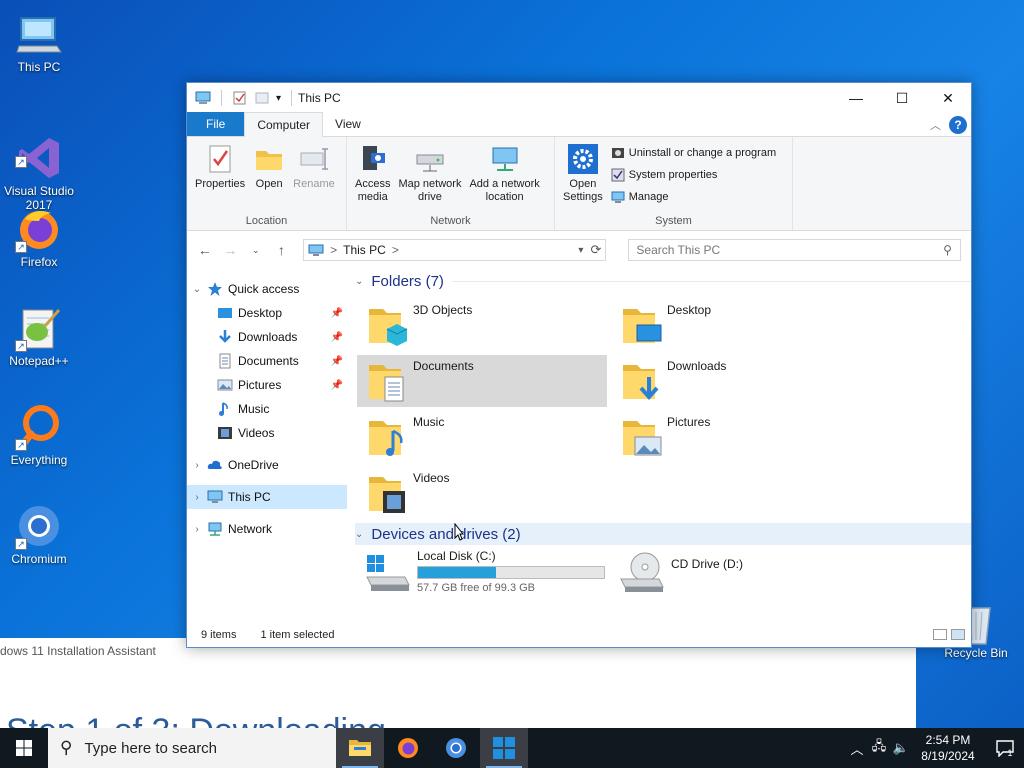 The width and height of the screenshot is (1024, 768). Describe the element at coordinates (456, 556) in the screenshot. I see `drive-name: Local Disk (C:)` at that location.